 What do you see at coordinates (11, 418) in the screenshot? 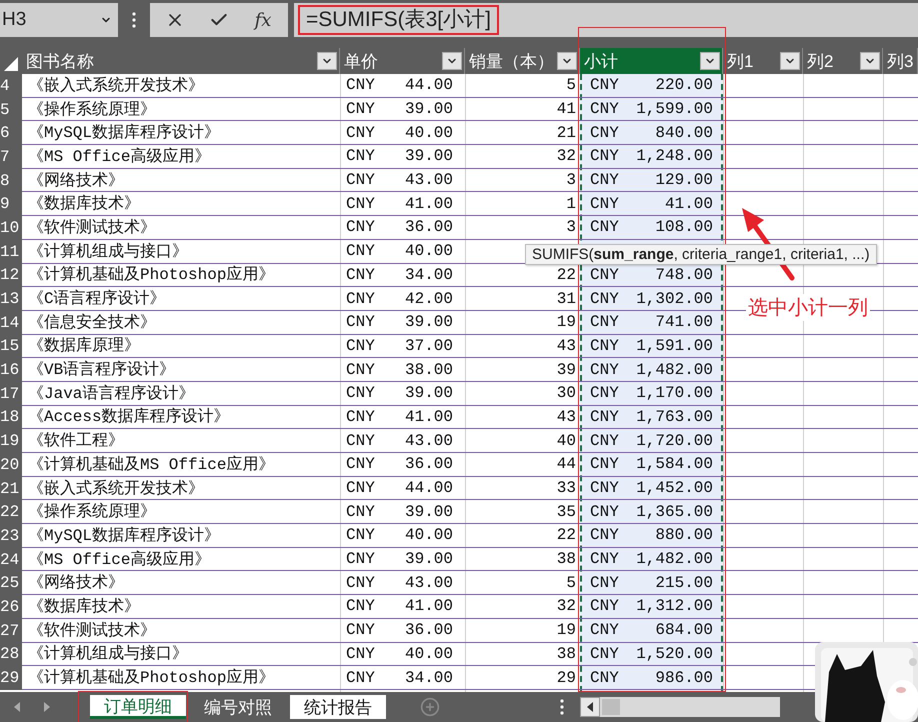
I see `row-number: 18` at bounding box center [11, 418].